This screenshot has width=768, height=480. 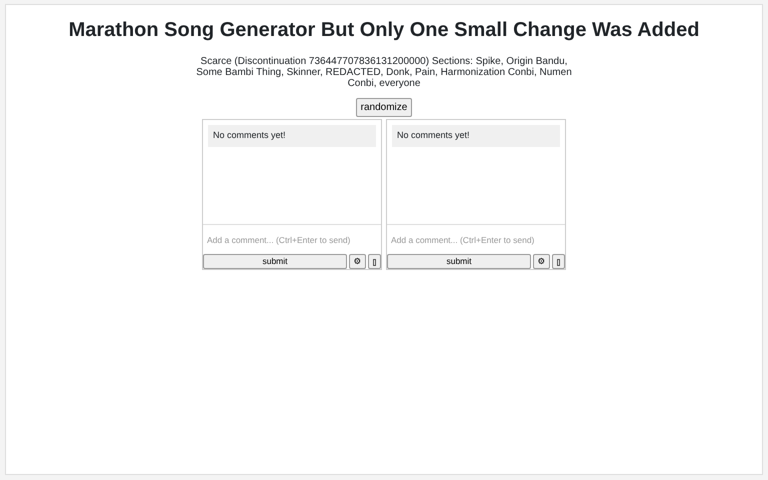 What do you see at coordinates (384, 30) in the screenshot?
I see `page-title: Marathon Song Generator But Only One Small Change Was Added` at bounding box center [384, 30].